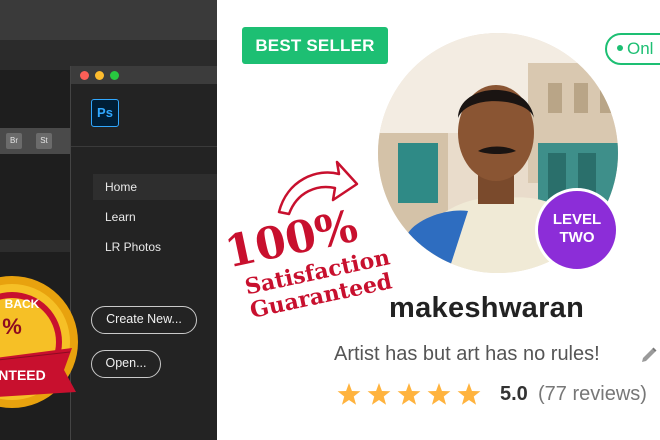 This screenshot has width=660, height=440. I want to click on photoshop-logo-icon: Ps, so click(105, 113).